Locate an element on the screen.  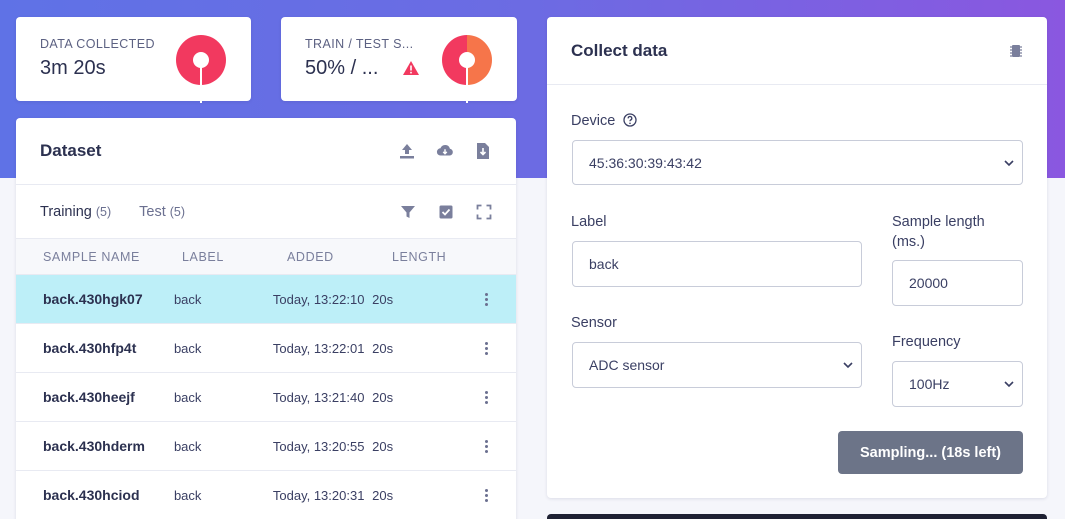
collect-data-header: Collect data is located at coordinates (797, 51).